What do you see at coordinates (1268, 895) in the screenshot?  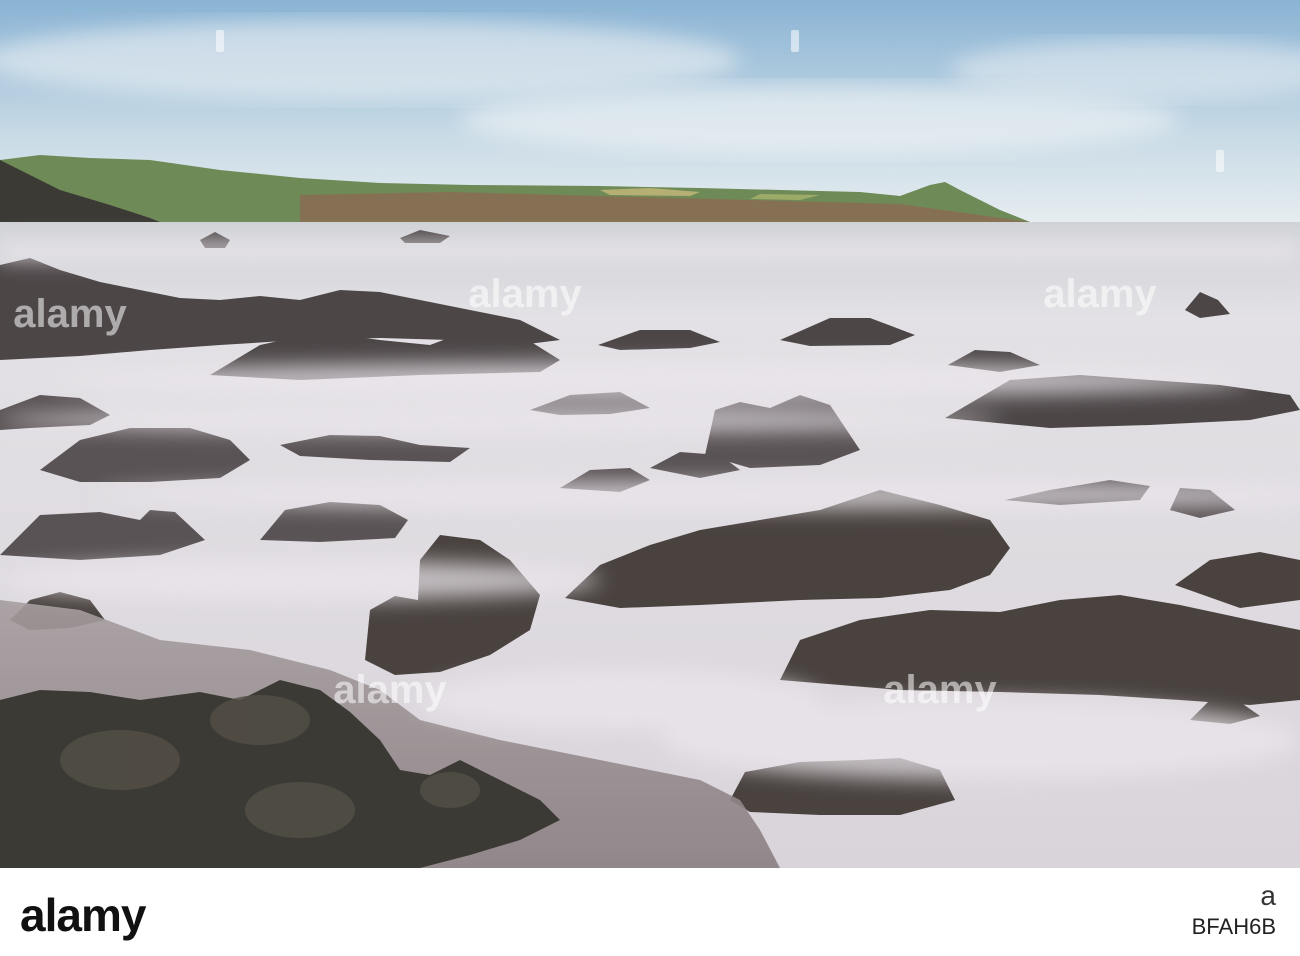 I see `alamy-mark-icon: a` at bounding box center [1268, 895].